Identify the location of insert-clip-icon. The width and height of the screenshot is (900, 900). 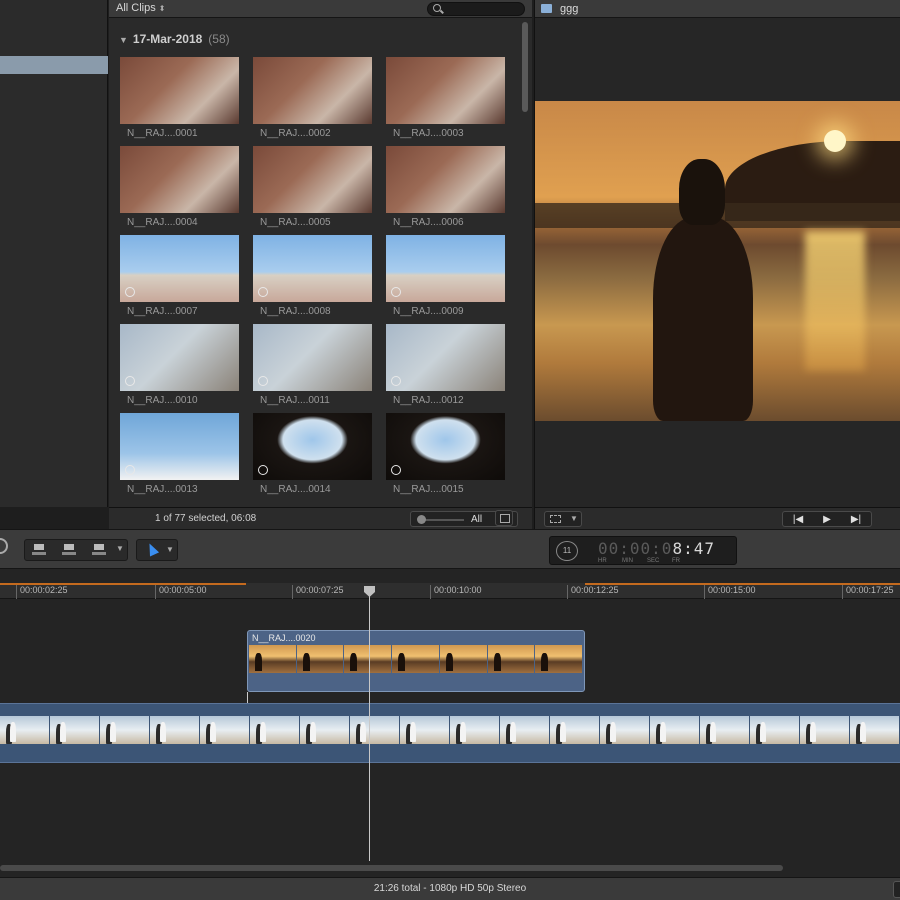
(70, 550).